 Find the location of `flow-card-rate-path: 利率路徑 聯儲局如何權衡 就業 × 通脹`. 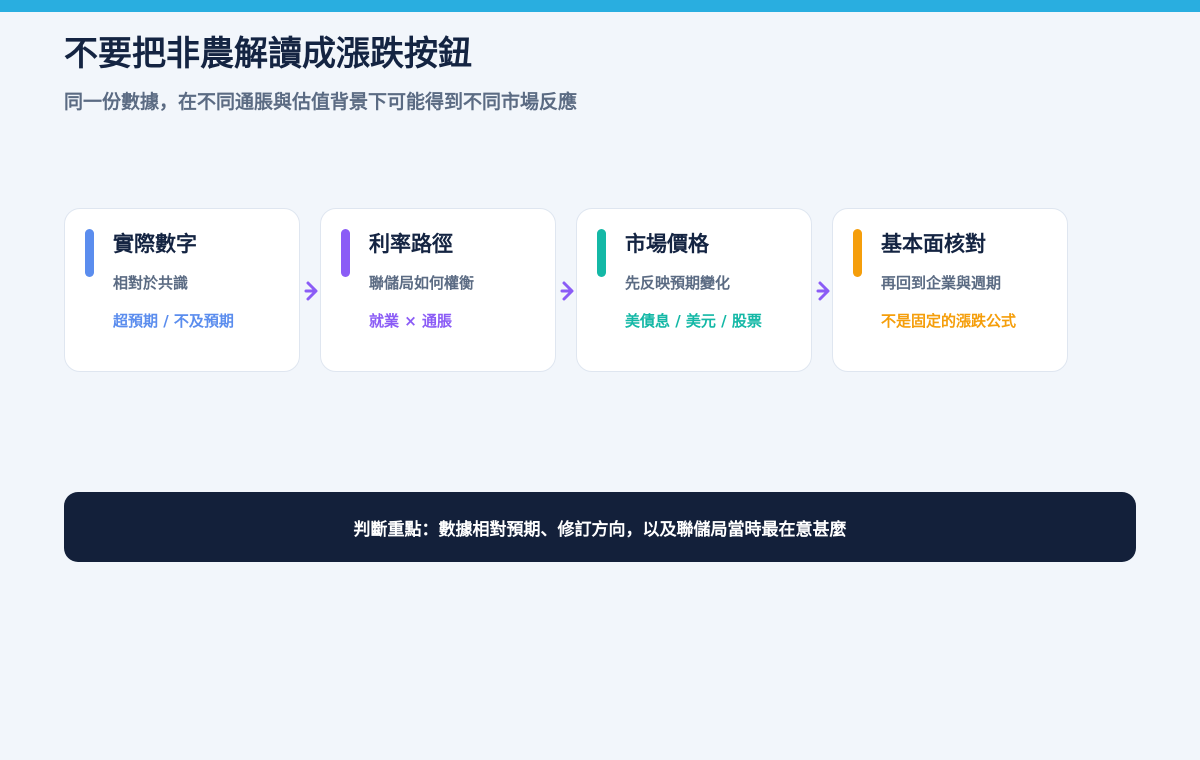

flow-card-rate-path: 利率路徑 聯儲局如何權衡 就業 × 通脹 is located at coordinates (438, 290).